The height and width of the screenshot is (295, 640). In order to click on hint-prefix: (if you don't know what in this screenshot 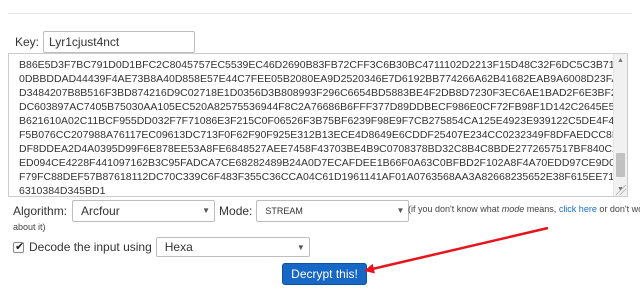, I will do `click(455, 209)`.